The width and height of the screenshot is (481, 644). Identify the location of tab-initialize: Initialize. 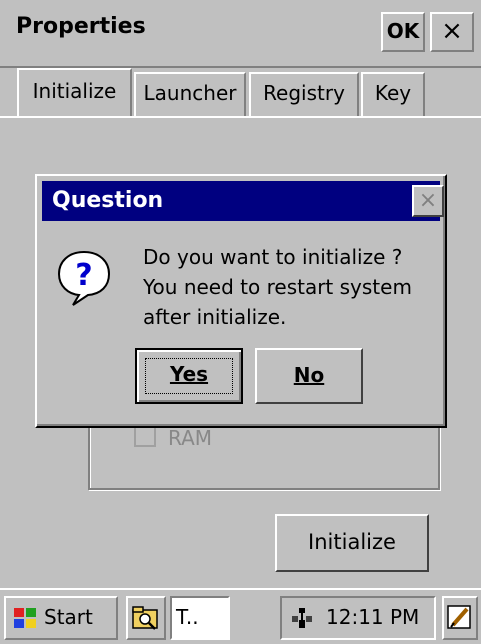
(74, 92).